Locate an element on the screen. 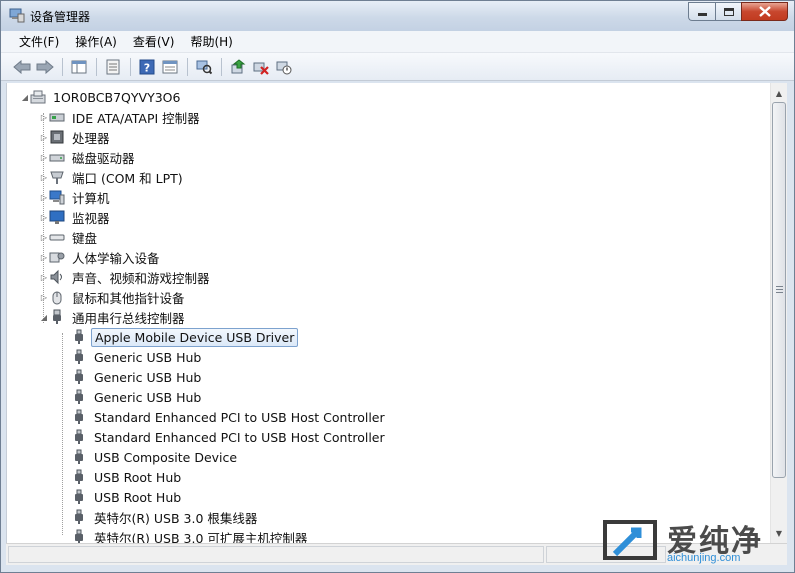 The image size is (795, 573). update-driver-button is located at coordinates (238, 67).